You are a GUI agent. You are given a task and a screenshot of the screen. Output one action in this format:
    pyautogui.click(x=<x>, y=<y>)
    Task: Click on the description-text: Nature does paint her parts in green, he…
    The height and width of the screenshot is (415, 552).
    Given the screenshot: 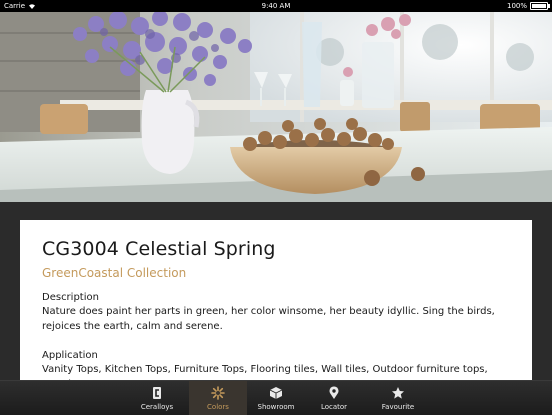 What is the action you would take?
    pyautogui.click(x=268, y=319)
    